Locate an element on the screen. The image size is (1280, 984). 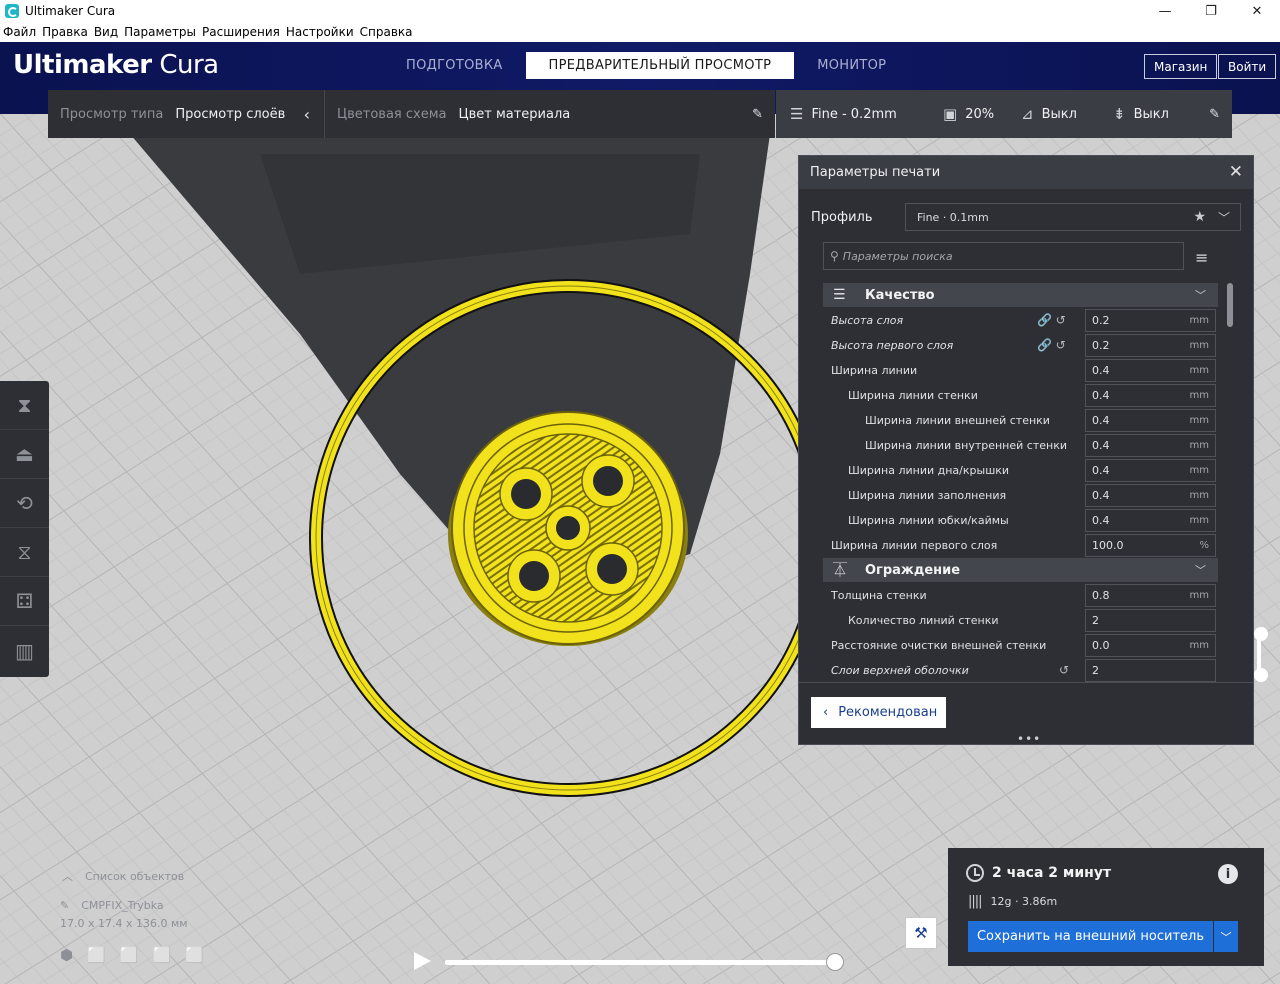
search-input is located at coordinates (1007, 256).